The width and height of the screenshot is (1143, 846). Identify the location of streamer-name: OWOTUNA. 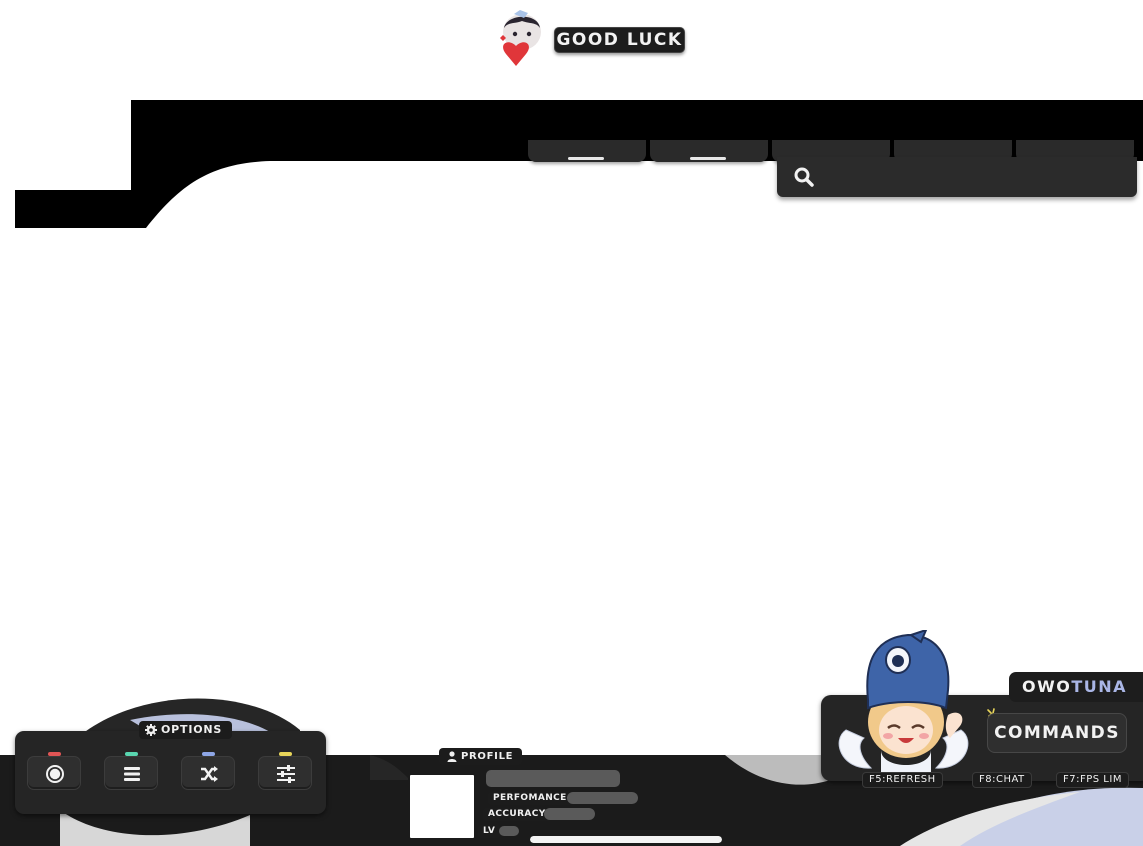
(1076, 687).